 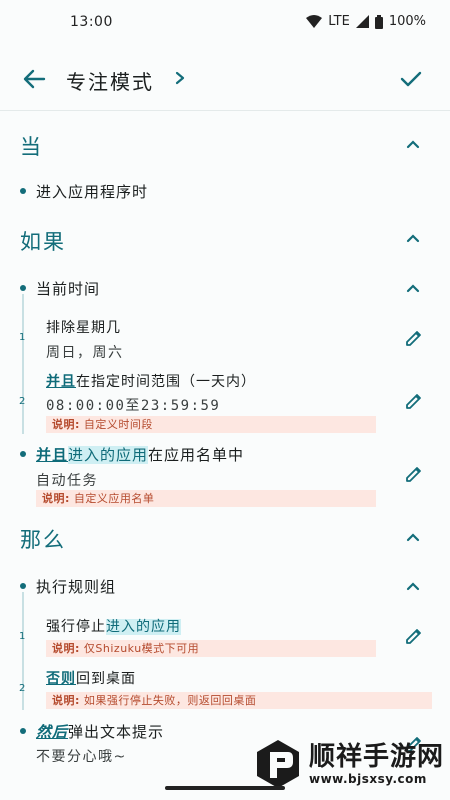 I want to click on note-text: 自定义时间段, so click(x=118, y=424).